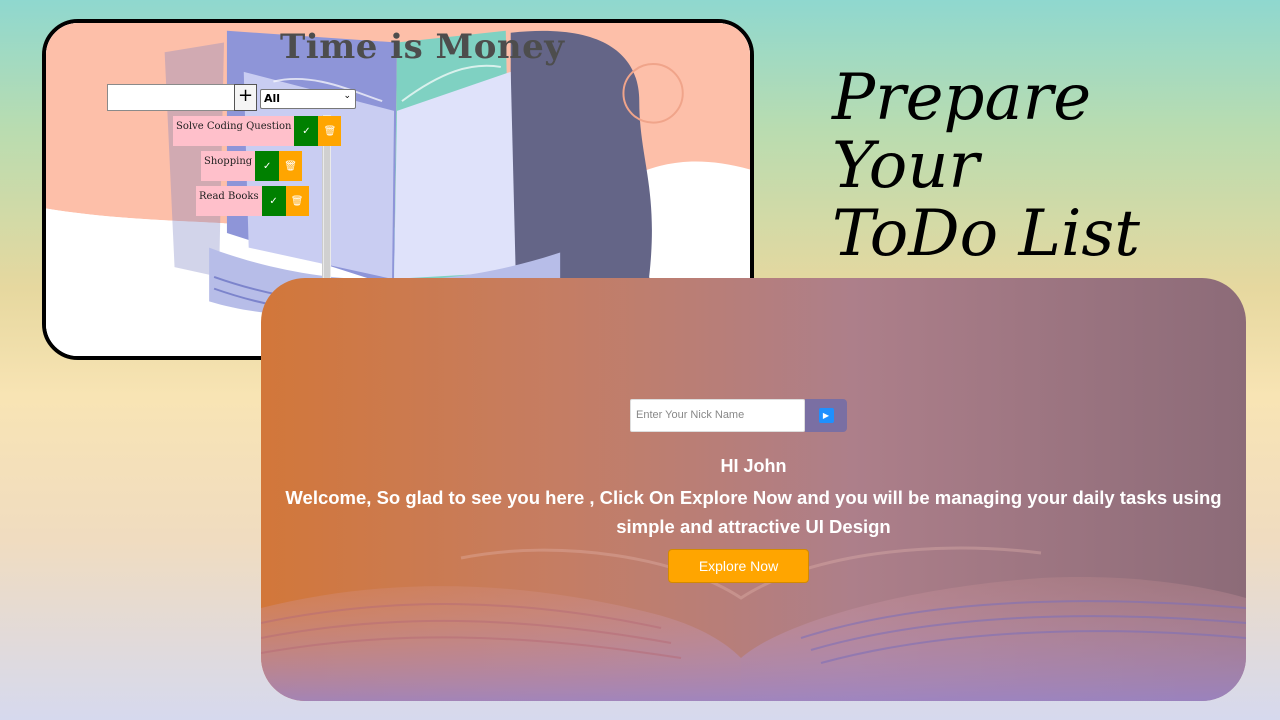 The width and height of the screenshot is (1280, 720). Describe the element at coordinates (245, 97) in the screenshot. I see `add-task-button: +` at that location.